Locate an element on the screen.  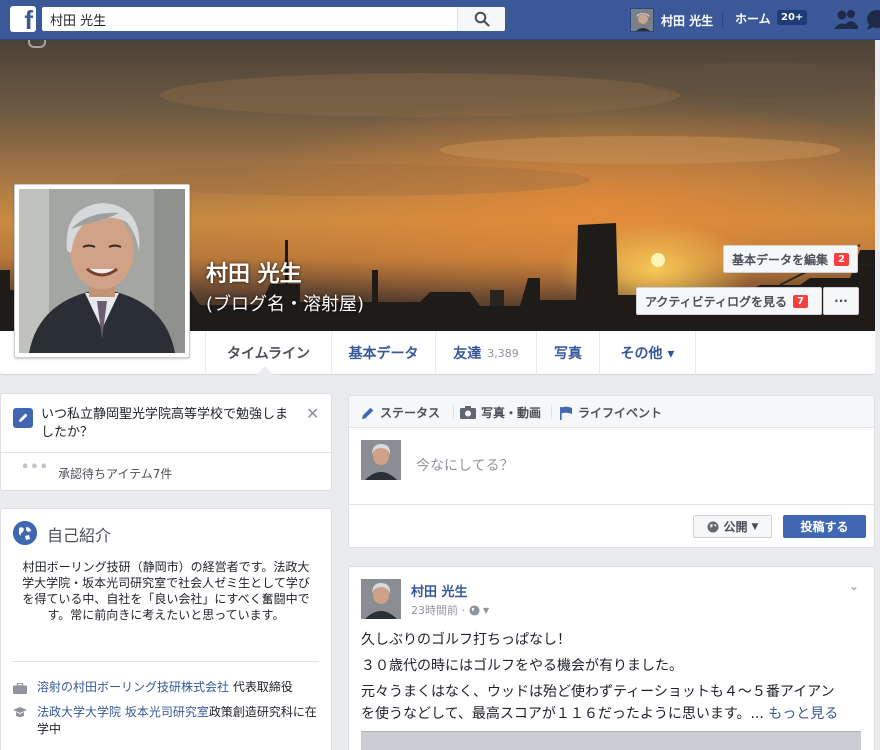
top-navigation-bar: f 村田 光生 ホーム 20+ is located at coordinates (440, 20).